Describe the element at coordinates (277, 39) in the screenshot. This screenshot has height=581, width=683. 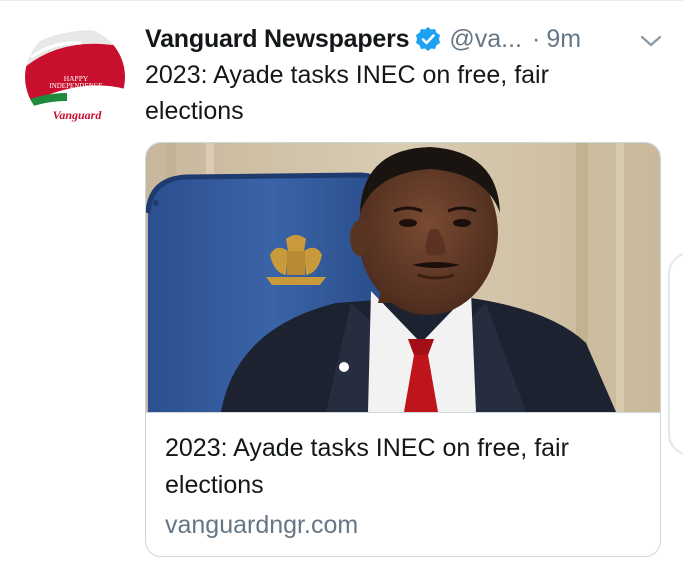
I see `author-display-name: Vanguard Newspapers` at that location.